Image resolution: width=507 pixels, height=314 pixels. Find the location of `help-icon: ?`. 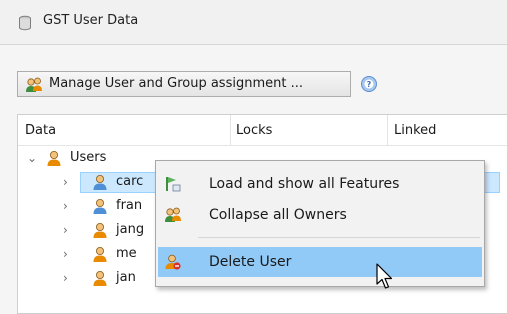

help-icon: ? is located at coordinates (369, 84).